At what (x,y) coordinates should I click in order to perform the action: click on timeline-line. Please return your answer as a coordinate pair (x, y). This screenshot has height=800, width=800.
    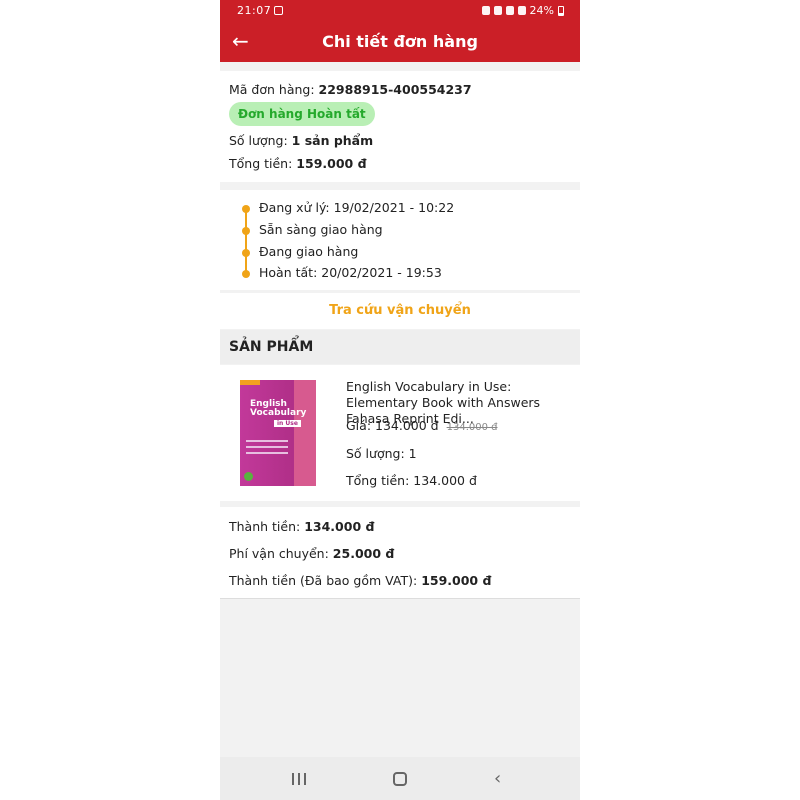
    Looking at the image, I should click on (246, 241).